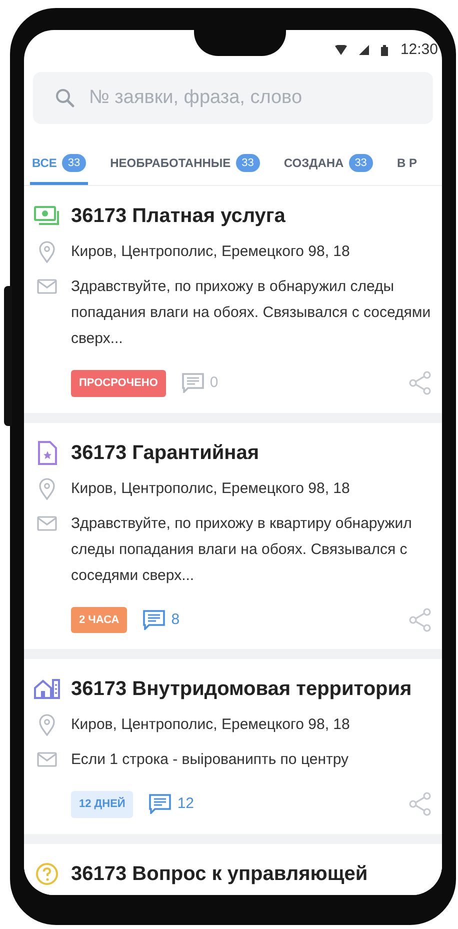  Describe the element at coordinates (65, 98) in the screenshot. I see `search-icon` at that location.